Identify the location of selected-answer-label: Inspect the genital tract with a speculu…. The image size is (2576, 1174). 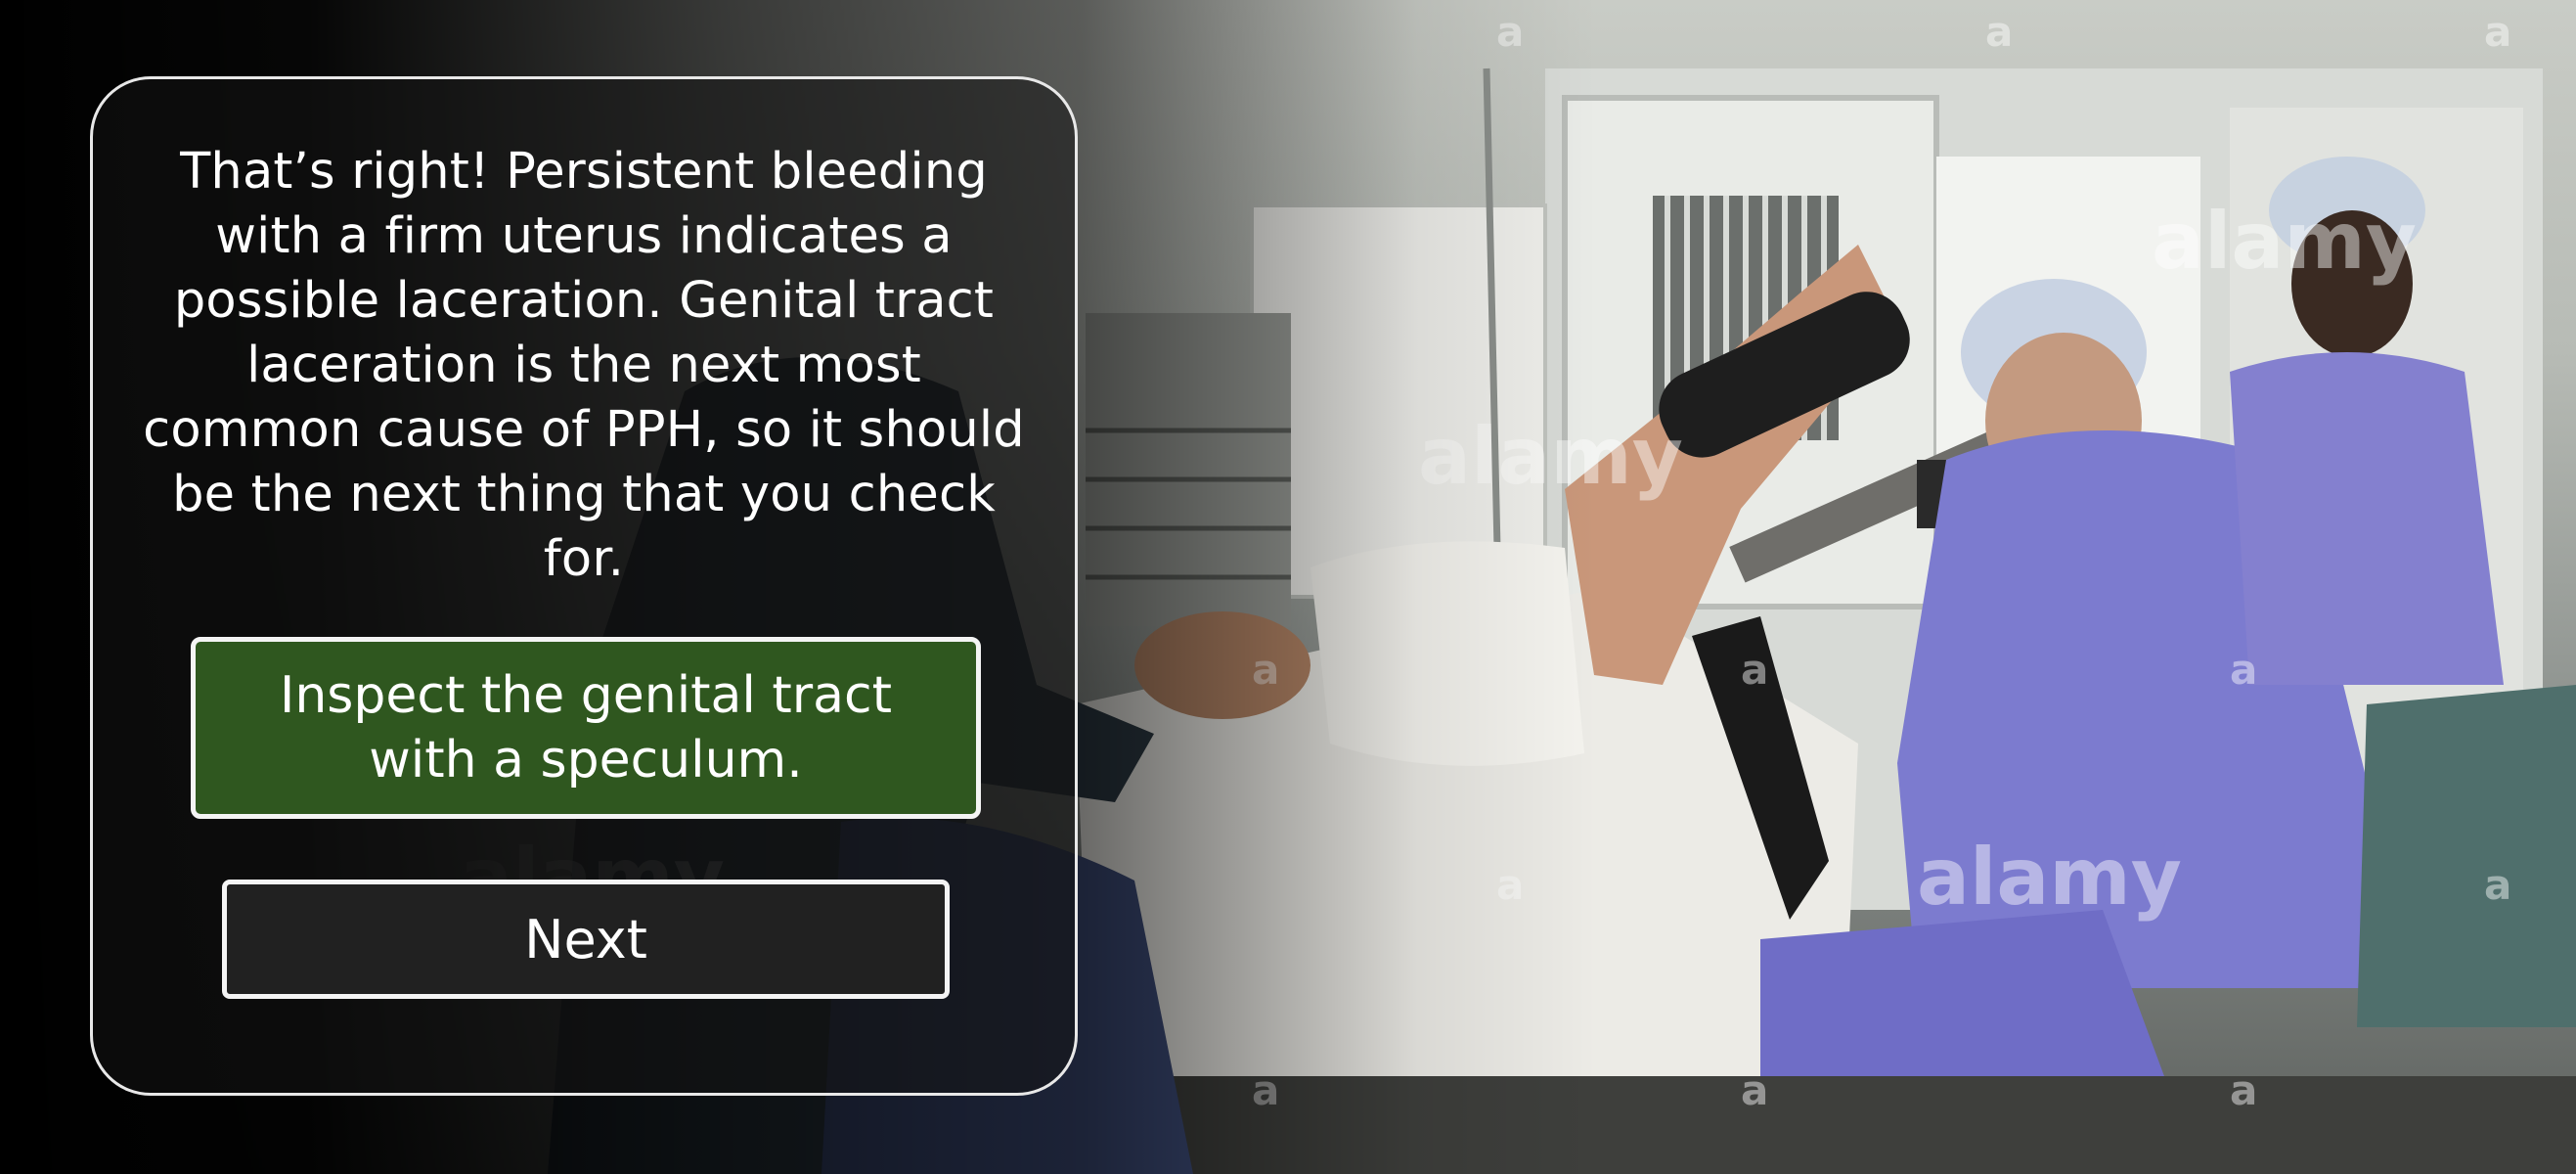
(585, 728).